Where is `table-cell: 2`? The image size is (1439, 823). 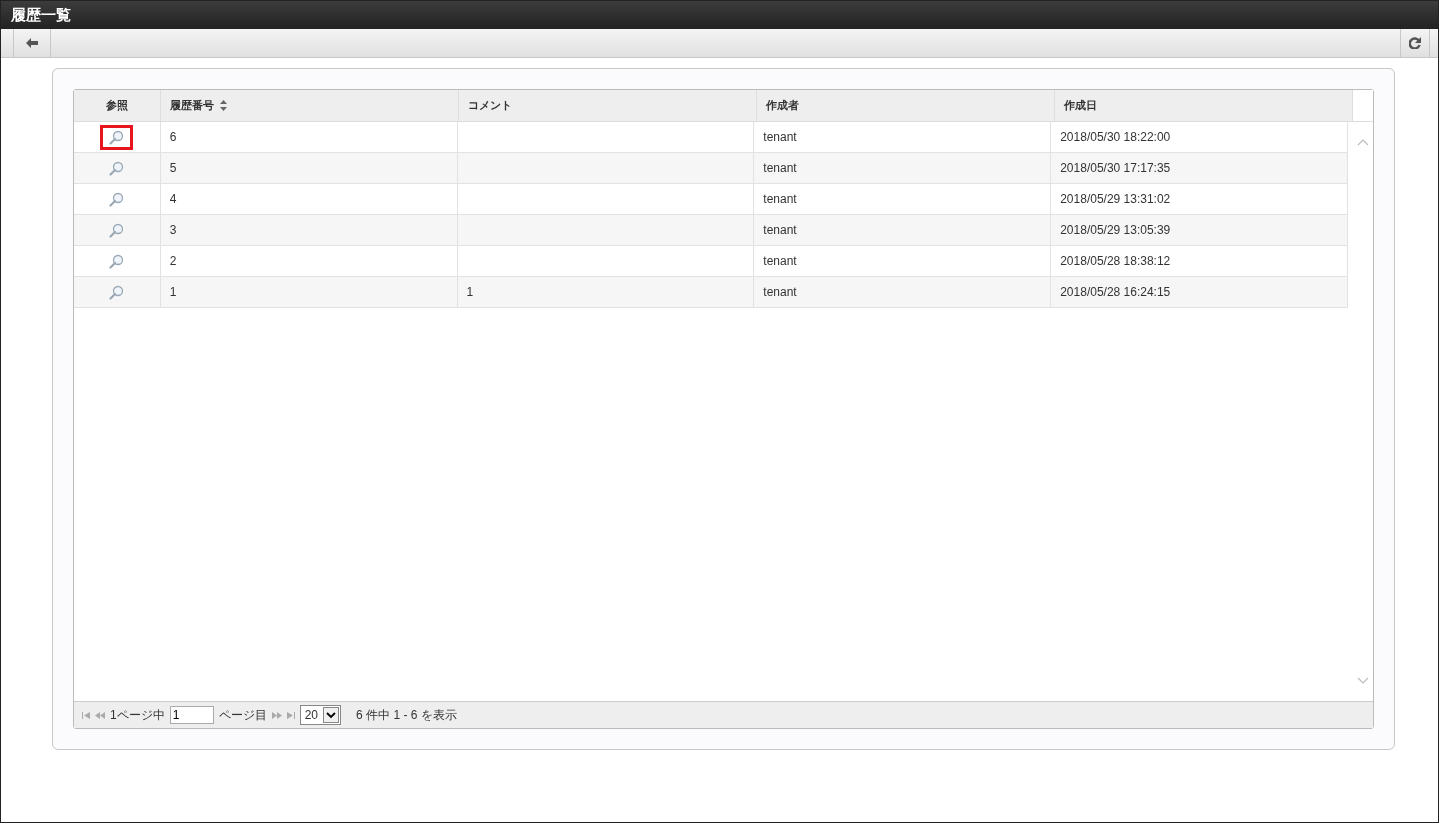
table-cell: 2 is located at coordinates (309, 261).